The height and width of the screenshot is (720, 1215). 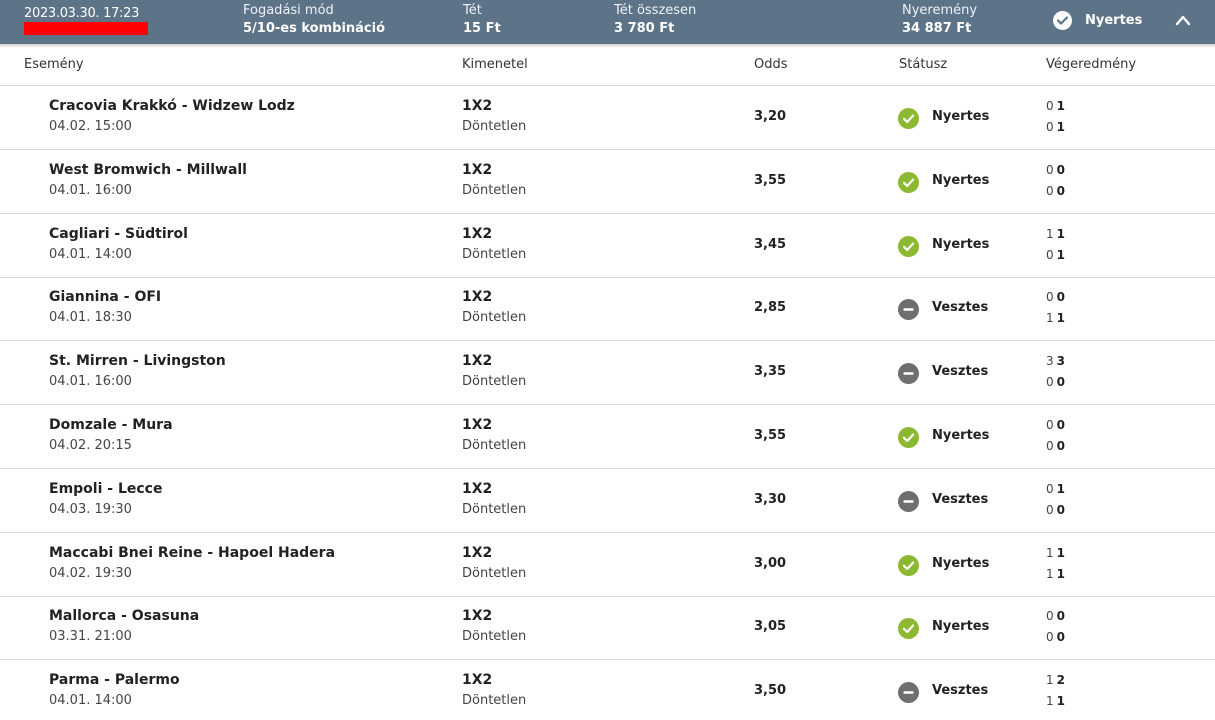 What do you see at coordinates (1114, 20) in the screenshot?
I see `header-status-label: Nyertes` at bounding box center [1114, 20].